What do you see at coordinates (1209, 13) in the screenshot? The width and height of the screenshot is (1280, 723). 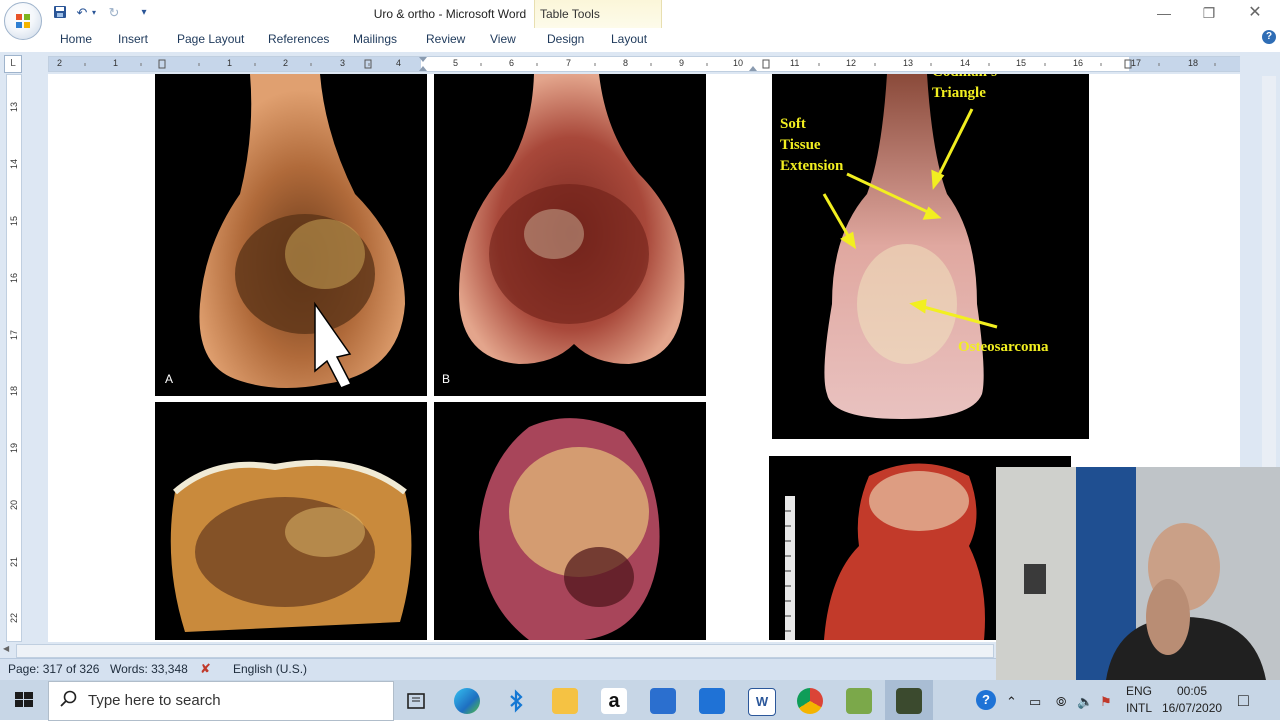 I see `restore-button: ❐` at bounding box center [1209, 13].